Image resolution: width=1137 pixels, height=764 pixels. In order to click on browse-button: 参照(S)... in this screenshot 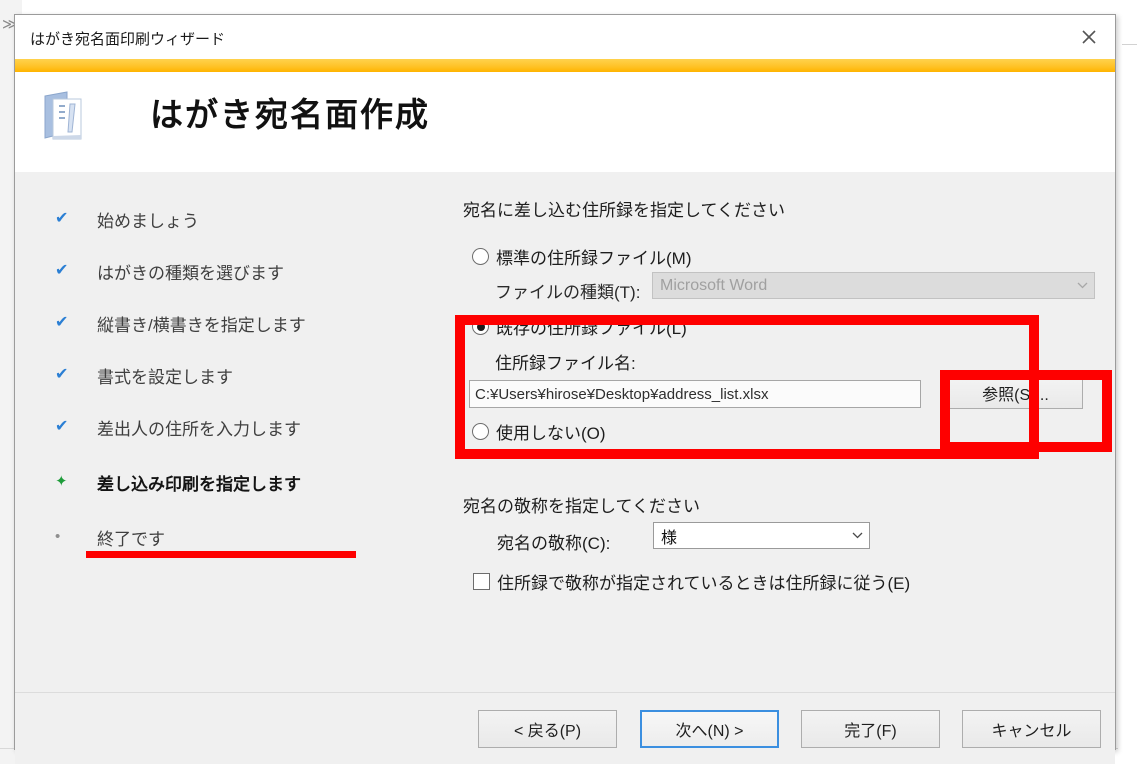, I will do `click(1015, 393)`.